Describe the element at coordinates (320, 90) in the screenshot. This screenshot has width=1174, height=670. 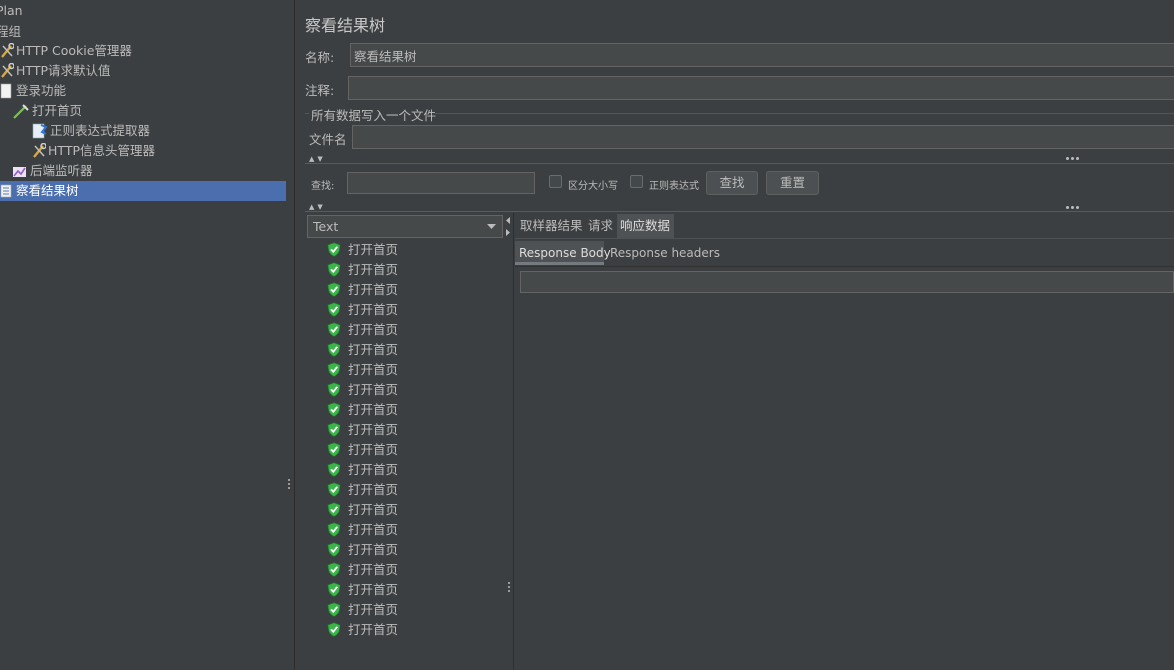
I see `comment-label: 注释:` at that location.